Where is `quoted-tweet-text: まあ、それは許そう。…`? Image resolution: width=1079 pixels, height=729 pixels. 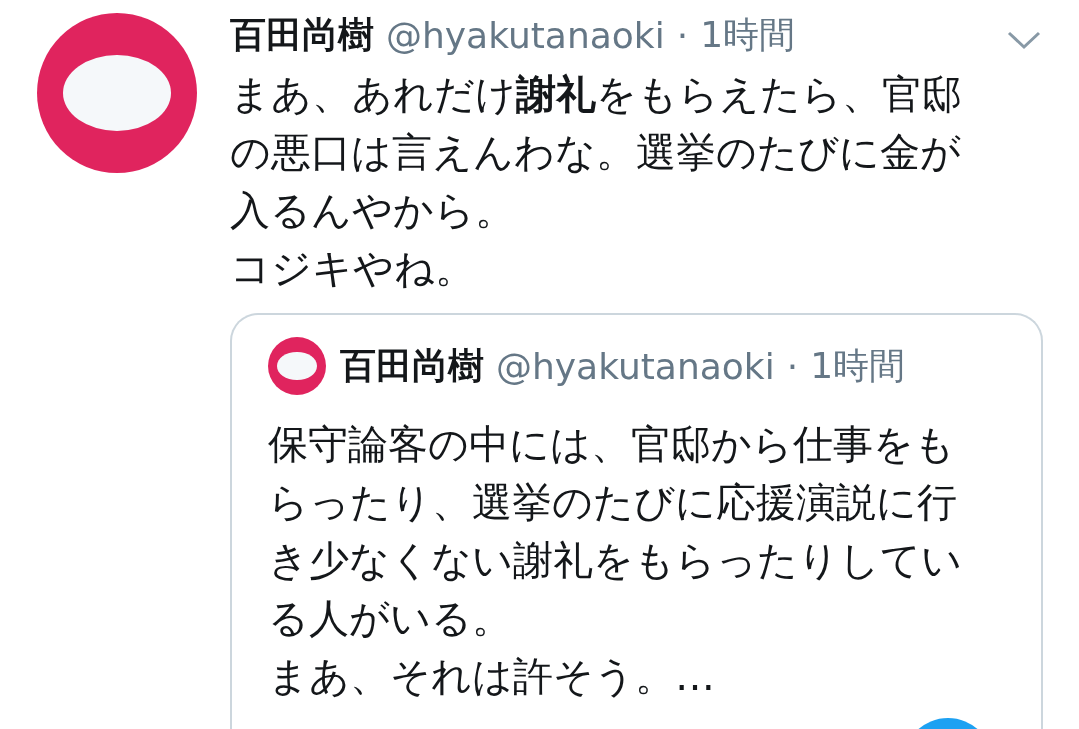
quoted-tweet-text: まあ、それは許そう。… is located at coordinates (491, 676).